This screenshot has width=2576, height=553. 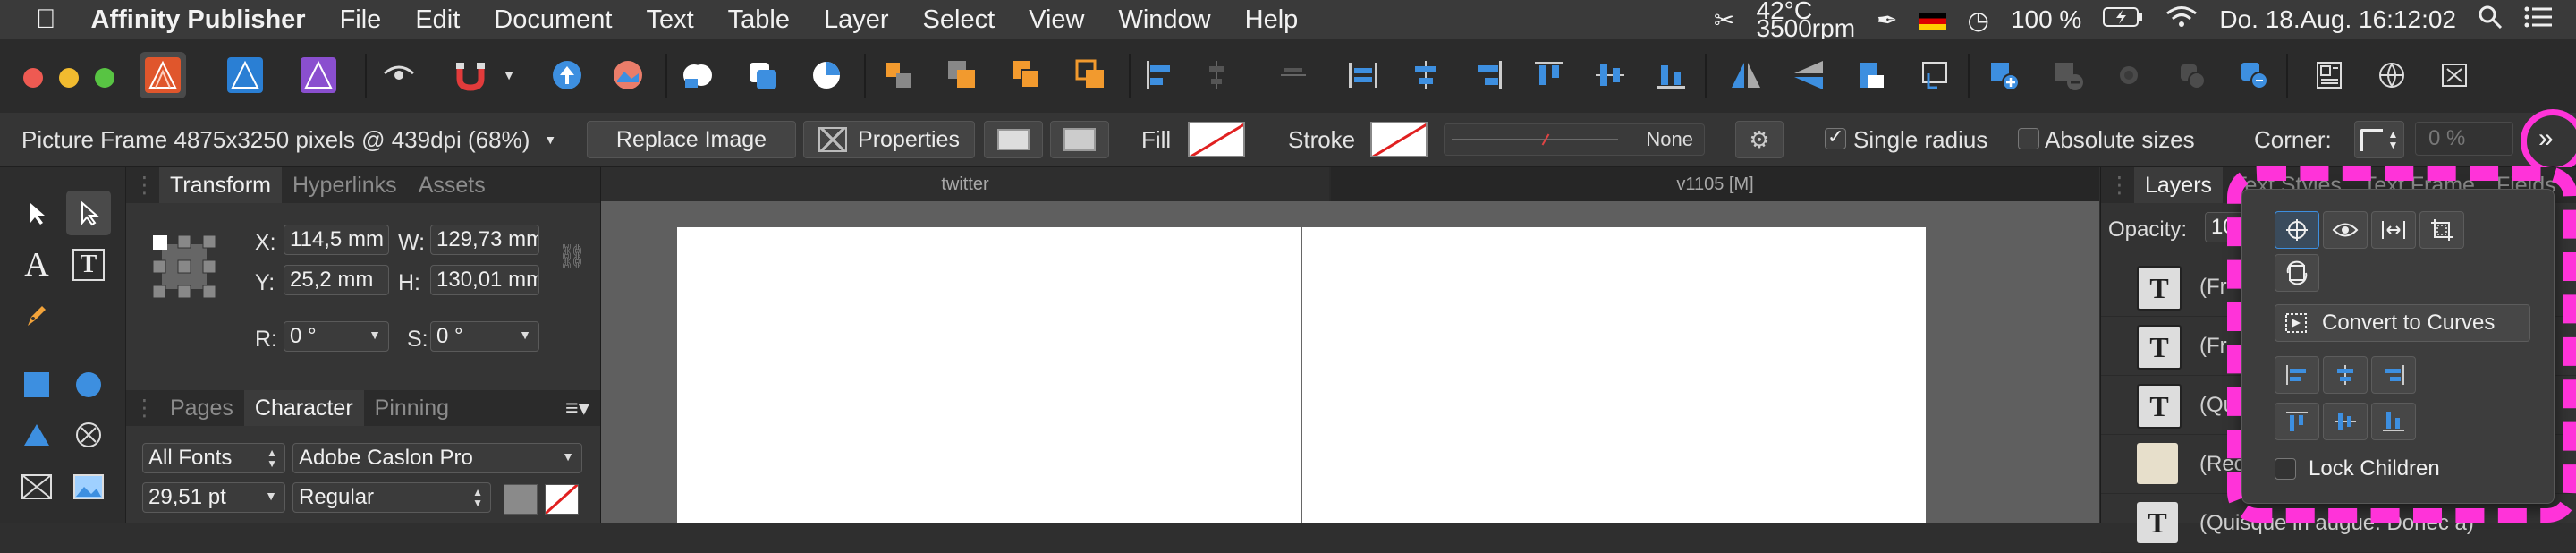 What do you see at coordinates (553, 20) in the screenshot?
I see `menu-document: Document` at bounding box center [553, 20].